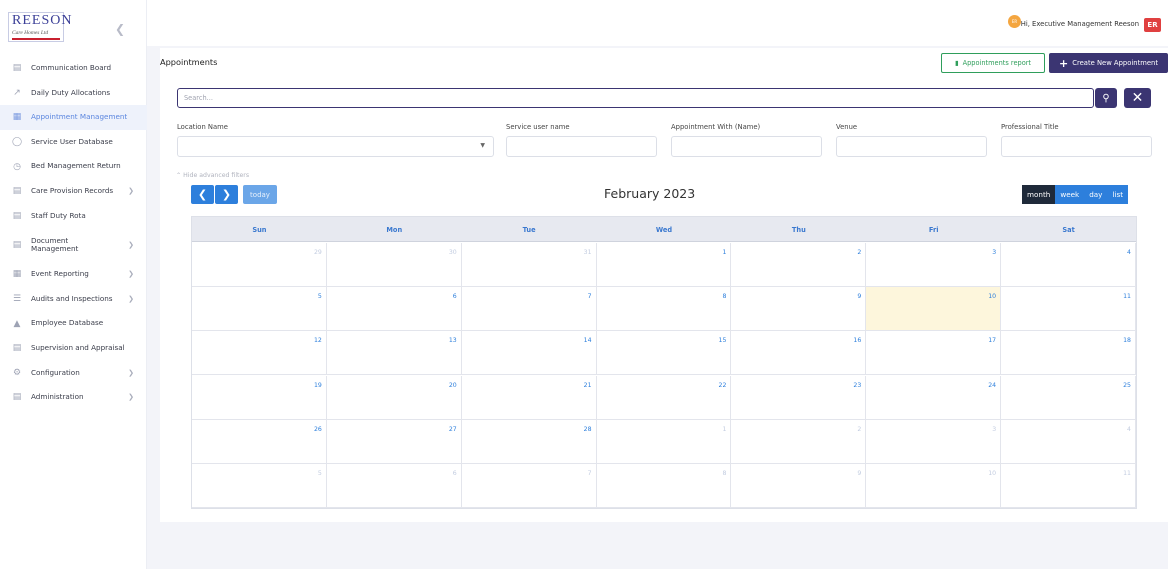 The width and height of the screenshot is (1168, 569). Describe the element at coordinates (934, 353) in the screenshot. I see `calendar-day-cell: 17` at that location.